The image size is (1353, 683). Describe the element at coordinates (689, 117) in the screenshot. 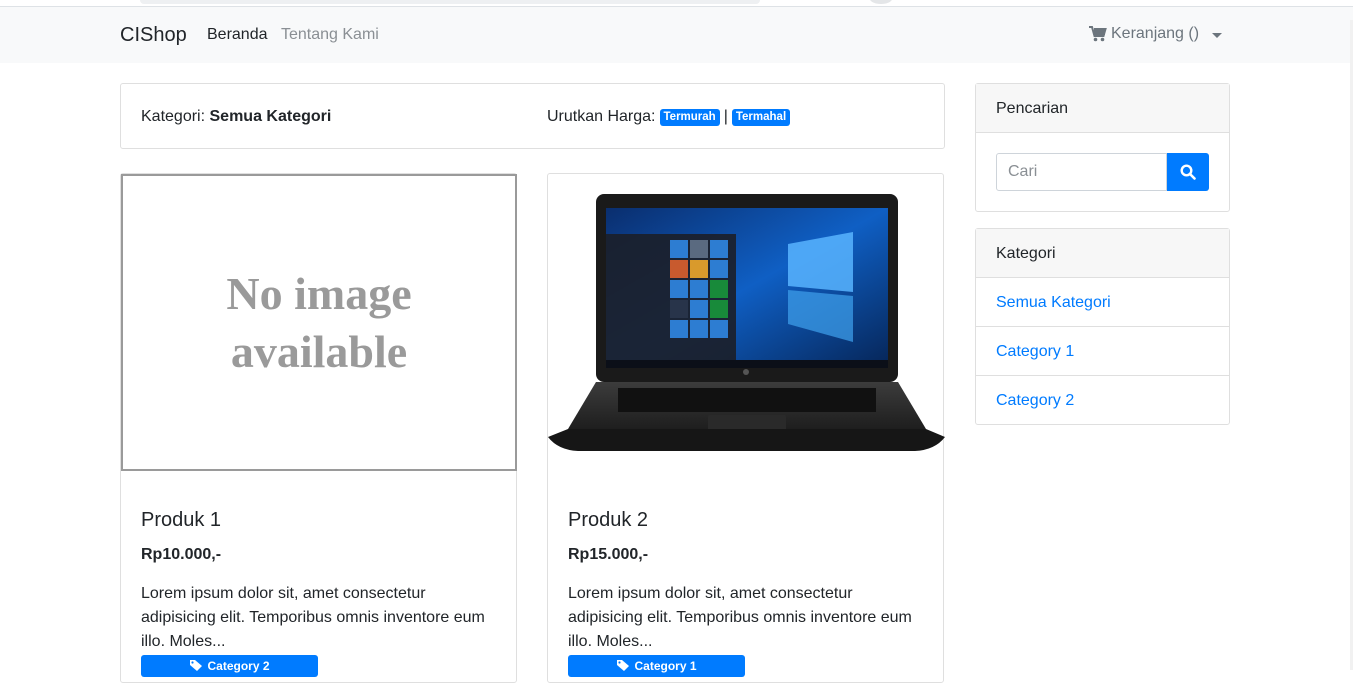

I see `sort-cheapest-button: Termurah` at that location.